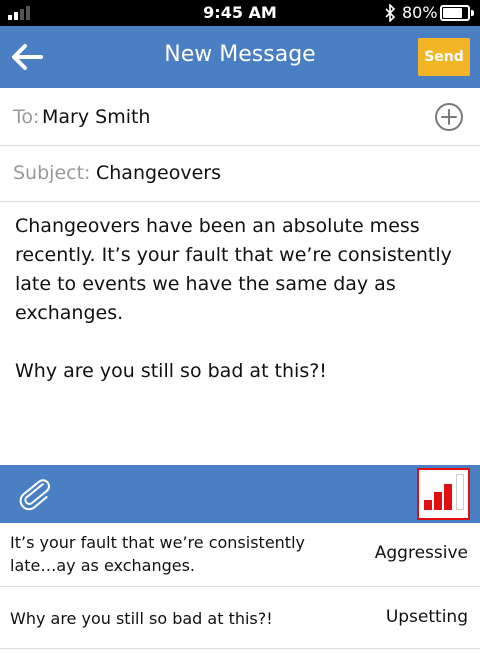 The height and width of the screenshot is (653, 480). Describe the element at coordinates (96, 117) in the screenshot. I see `to-recipient: Mary Smith` at that location.